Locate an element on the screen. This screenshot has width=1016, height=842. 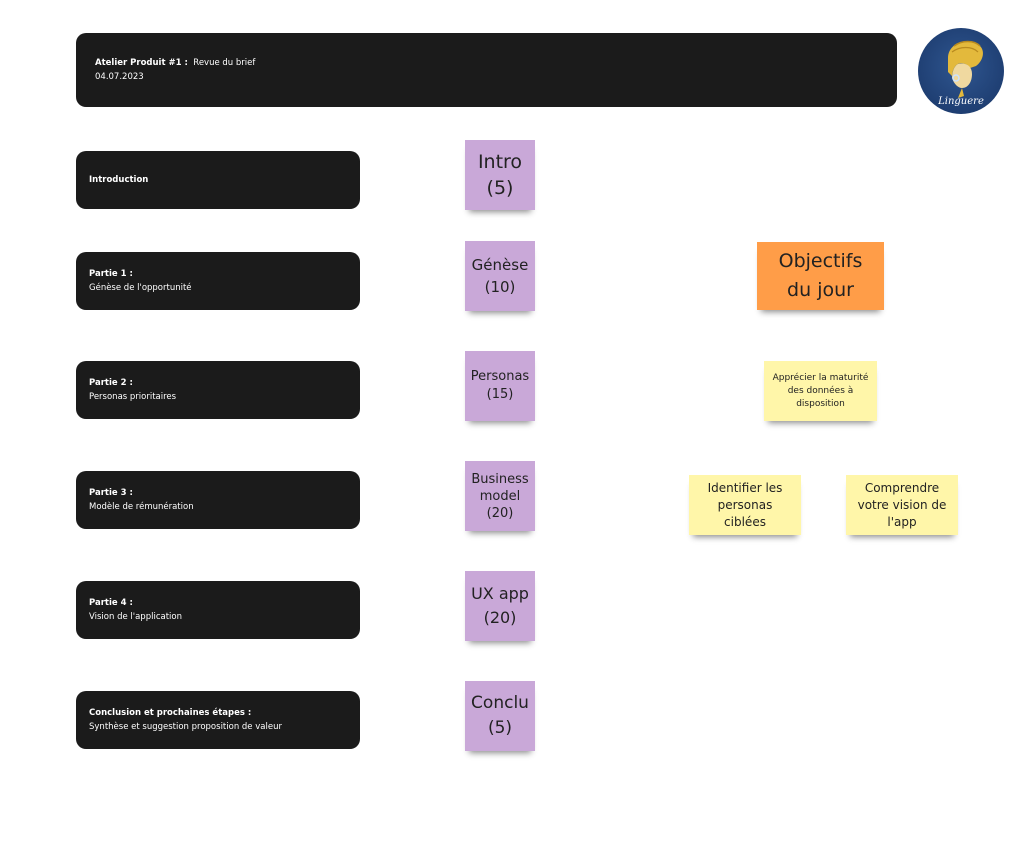
section-title: Partie 1 : is located at coordinates (111, 274).